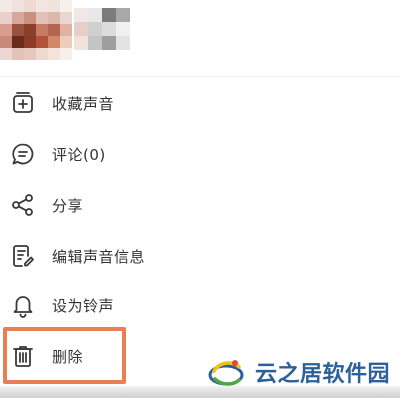  What do you see at coordinates (104, 30) in the screenshot?
I see `profile-name` at bounding box center [104, 30].